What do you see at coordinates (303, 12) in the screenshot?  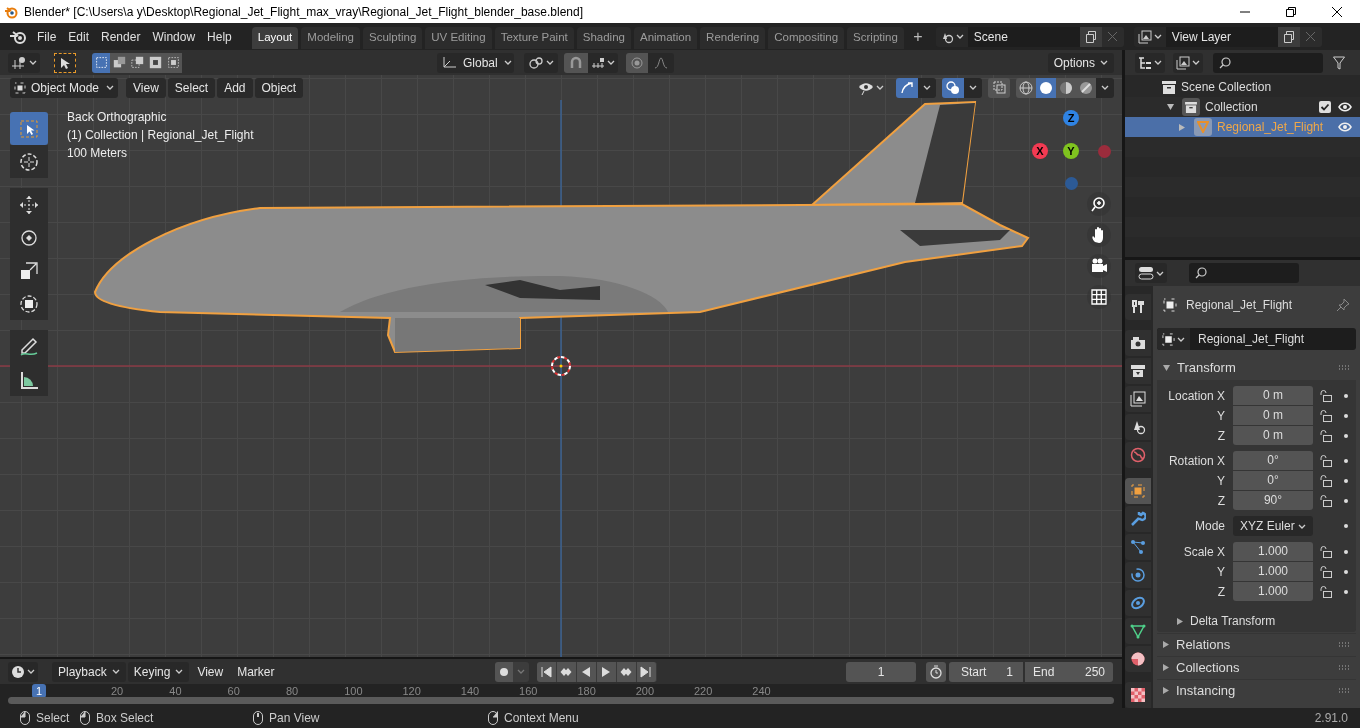 I see `window-title: Blender* [C:\Users\a y\Desktop\Regional_Jet_Flight_max_vray\Regional_Jet_Flight_blender_base.blend]` at bounding box center [303, 12].